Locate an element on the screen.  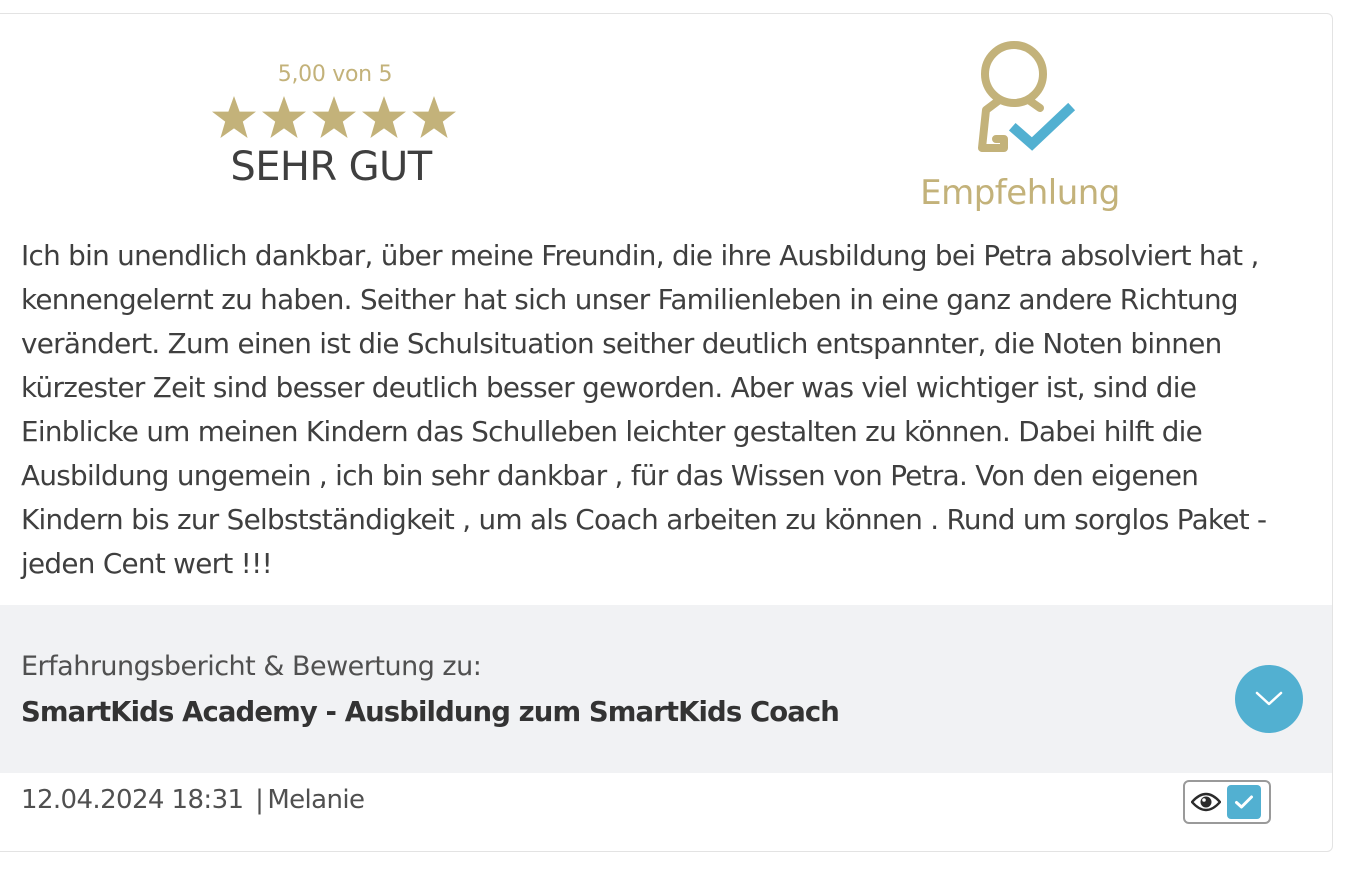
chevron-down-icon is located at coordinates (1269, 698).